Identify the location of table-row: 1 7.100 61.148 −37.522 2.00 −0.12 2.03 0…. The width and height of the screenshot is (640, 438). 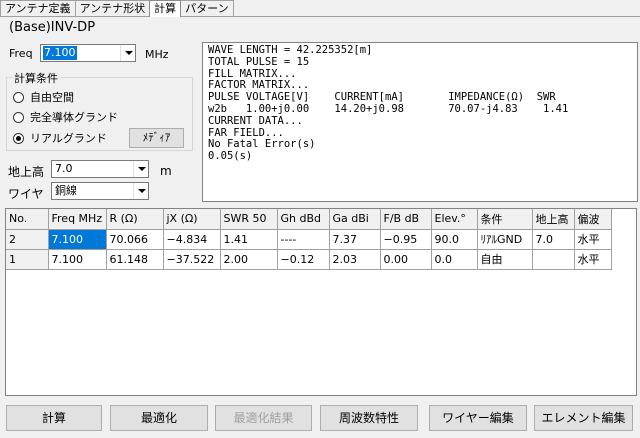
(309, 259).